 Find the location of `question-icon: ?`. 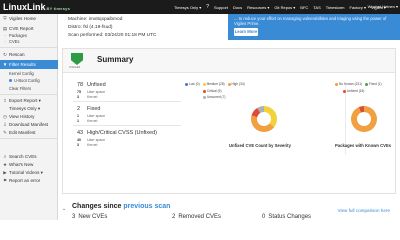

question-icon: ? is located at coordinates (207, 7).